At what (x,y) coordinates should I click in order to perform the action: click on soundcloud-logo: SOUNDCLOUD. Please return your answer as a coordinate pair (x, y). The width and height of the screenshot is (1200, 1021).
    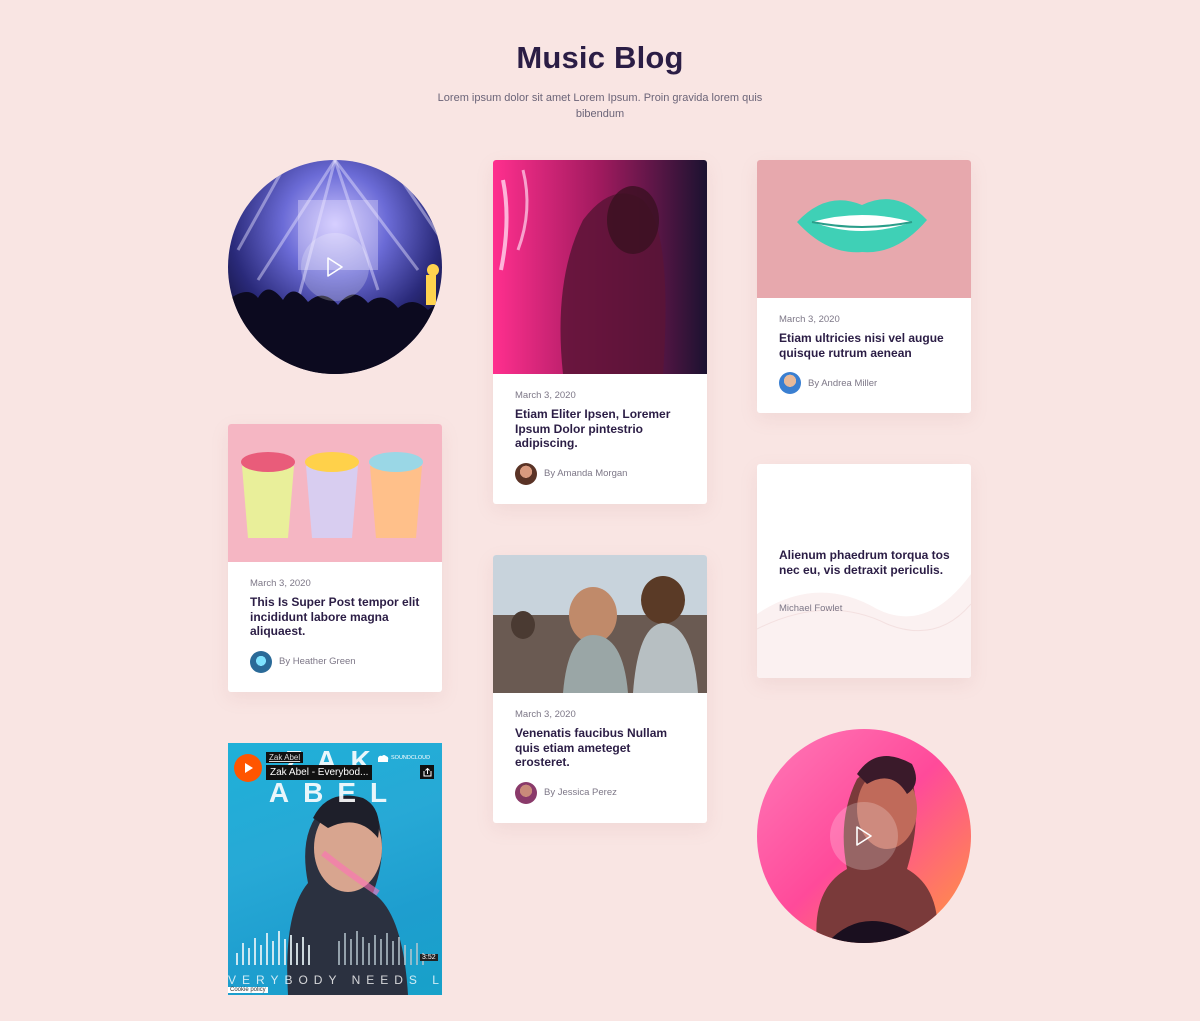
    Looking at the image, I should click on (402, 758).